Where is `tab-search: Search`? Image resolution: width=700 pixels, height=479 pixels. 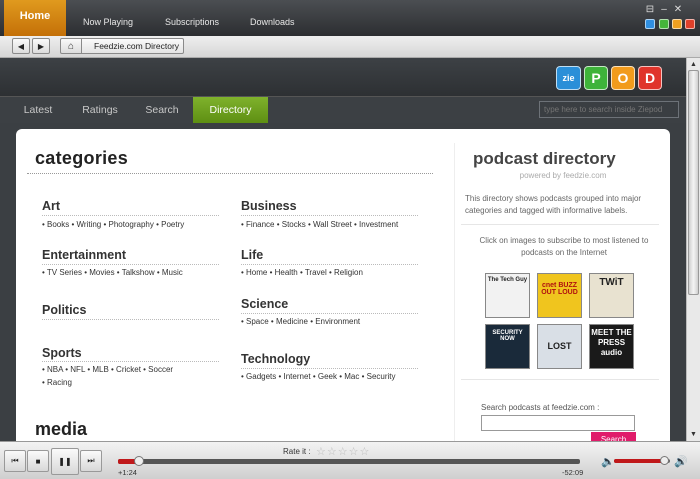
tab-search: Search is located at coordinates (162, 110).